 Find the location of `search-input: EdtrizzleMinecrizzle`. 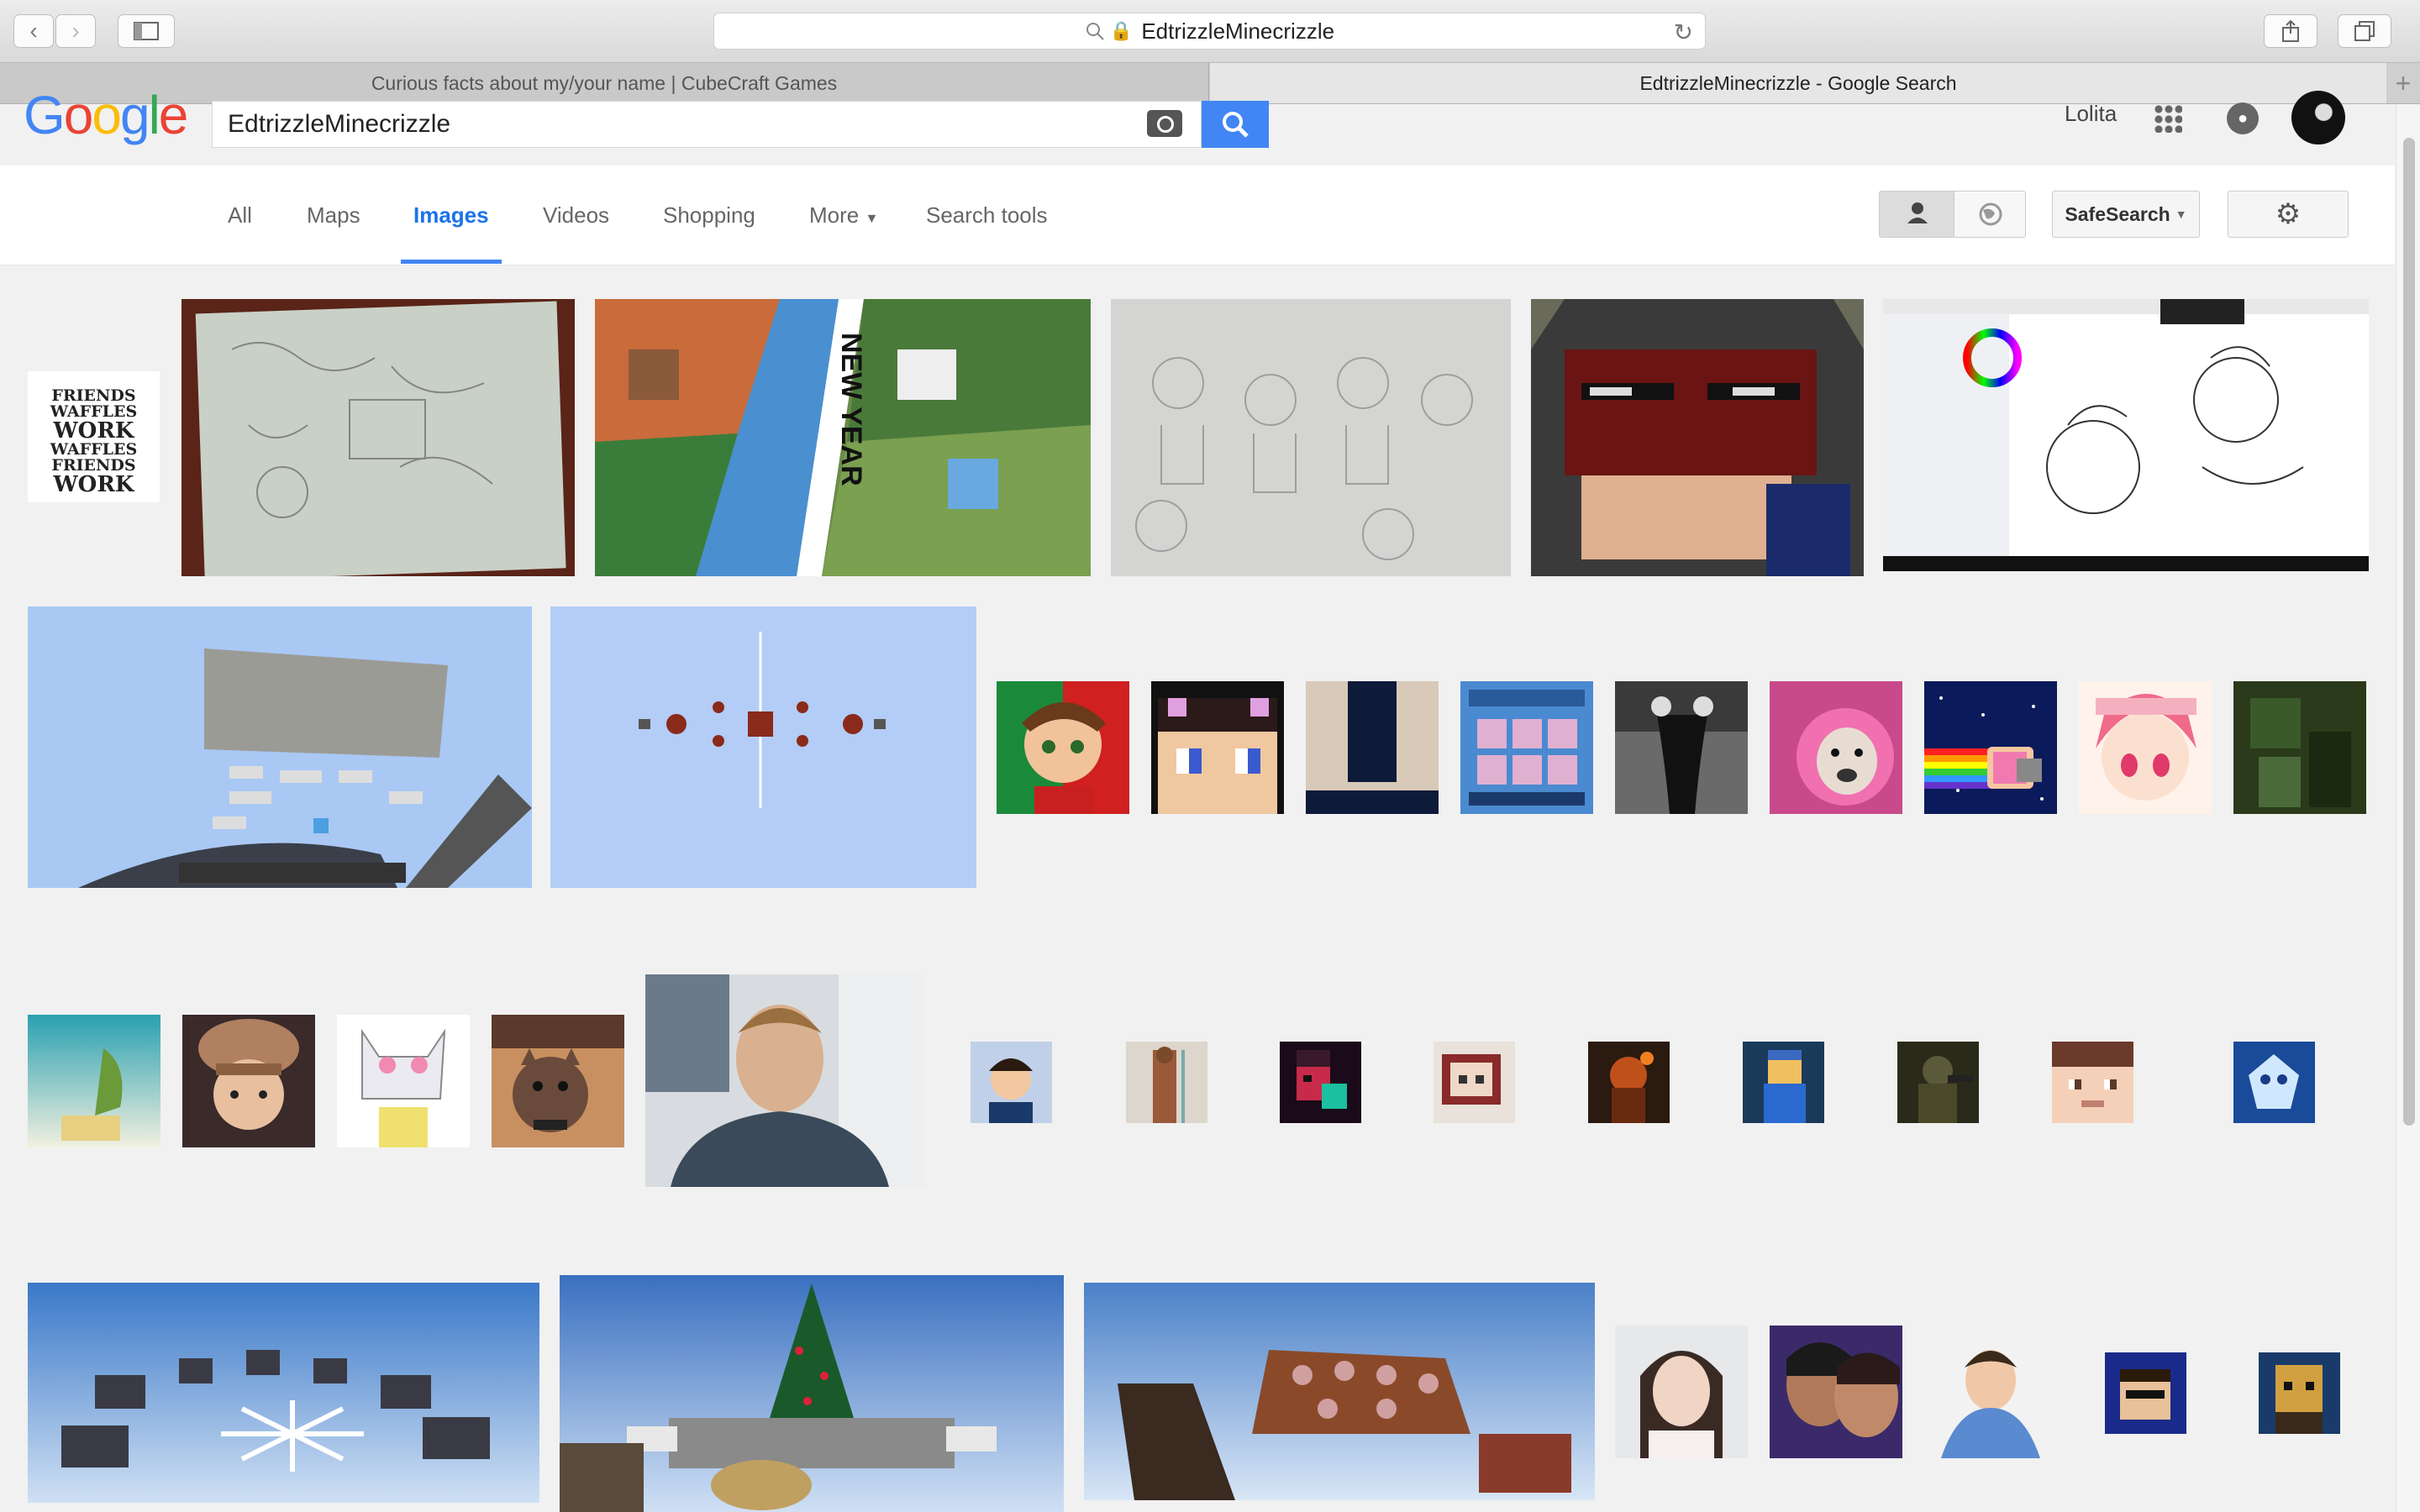

search-input: EdtrizzleMinecrizzle is located at coordinates (707, 124).